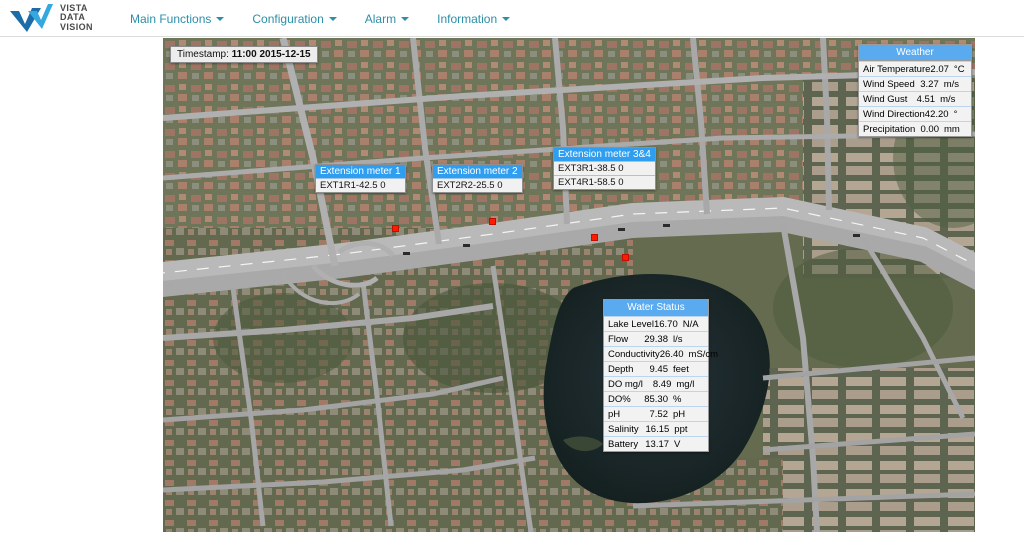  I want to click on water-row-ph: pH 7.52 pH, so click(656, 413).